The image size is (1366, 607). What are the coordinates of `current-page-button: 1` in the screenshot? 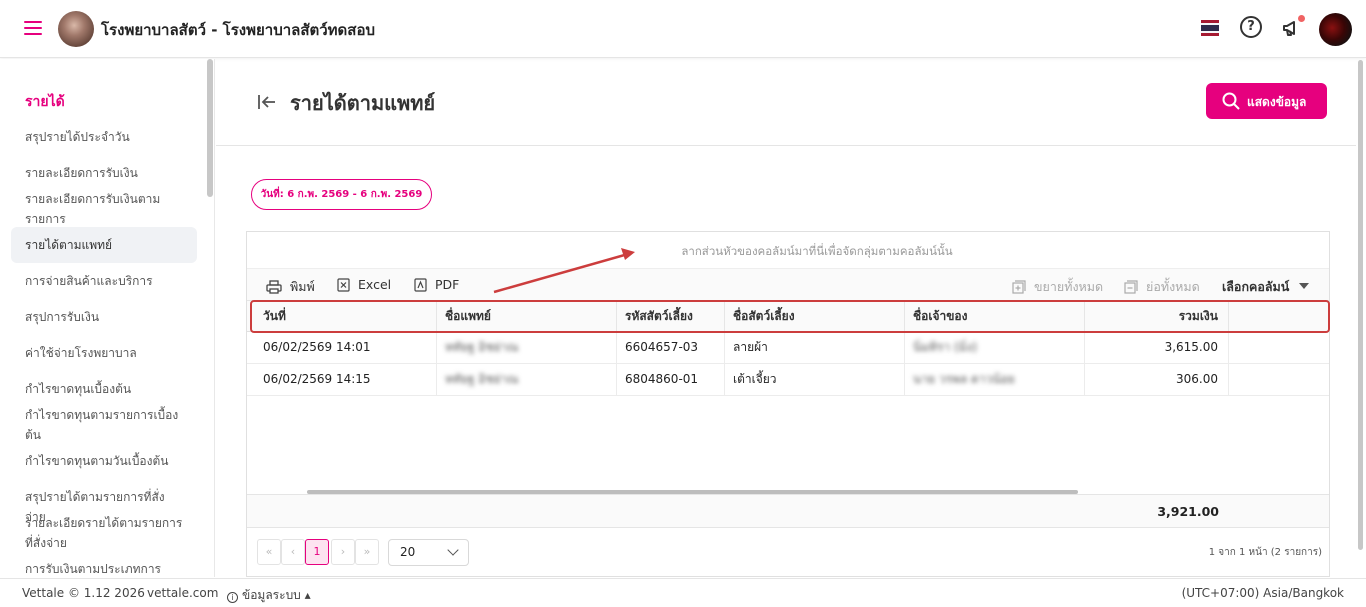 It's located at (317, 552).